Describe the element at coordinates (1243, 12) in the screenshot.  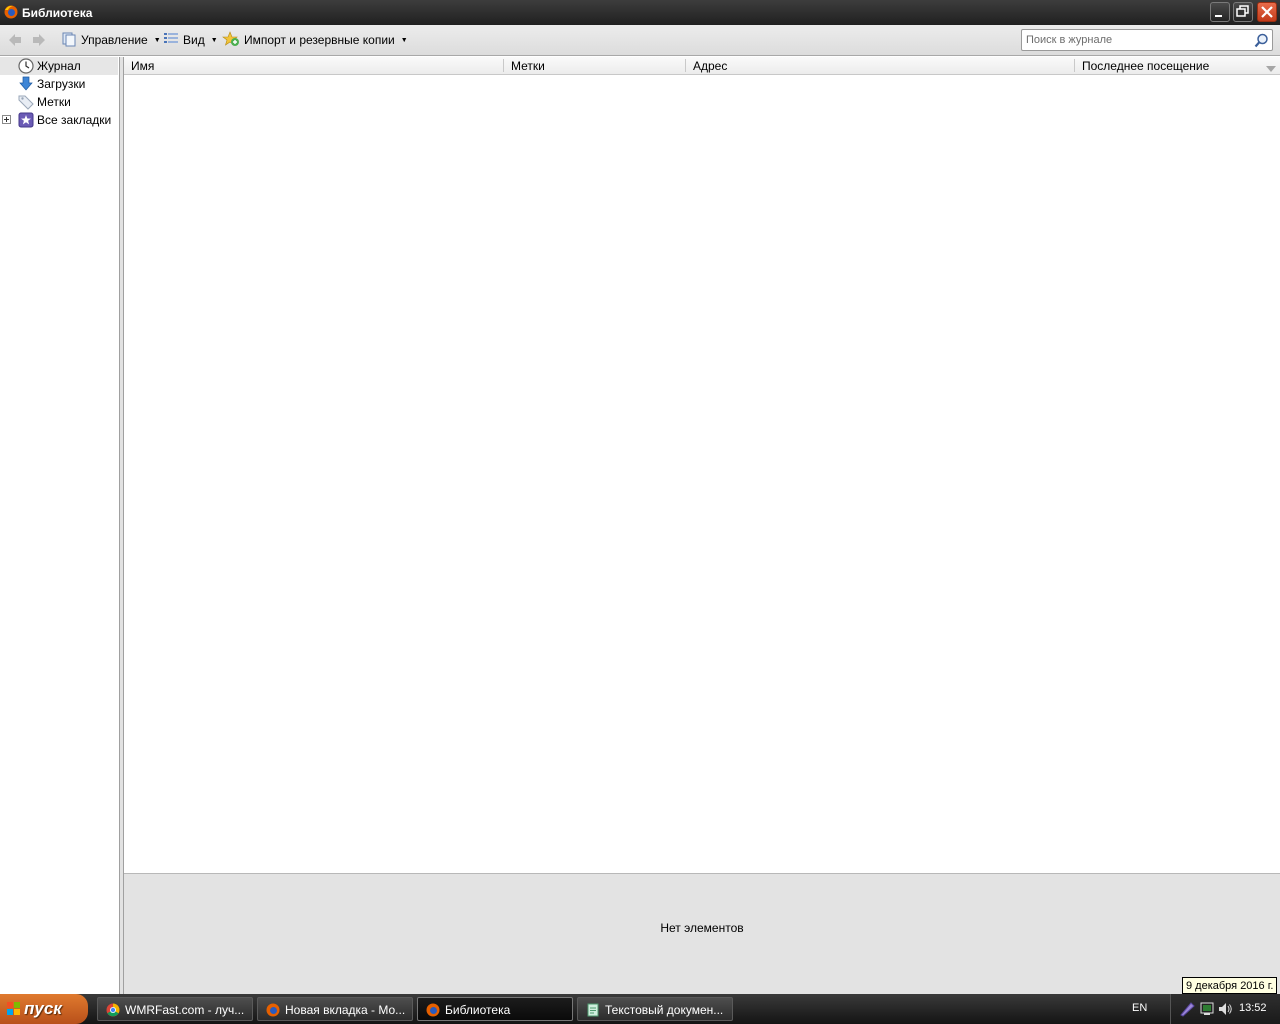
I see `restore-button` at that location.